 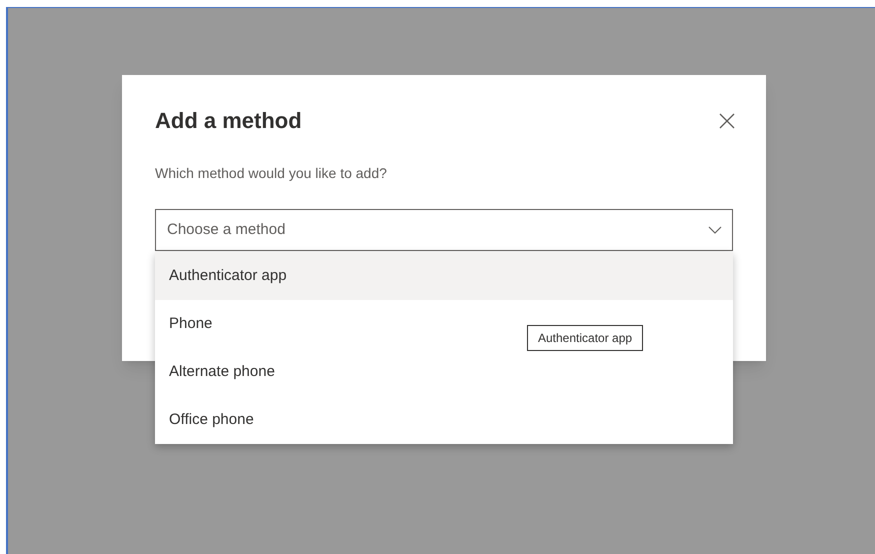 What do you see at coordinates (444, 230) in the screenshot?
I see `method-dropdown: Choose a method` at bounding box center [444, 230].